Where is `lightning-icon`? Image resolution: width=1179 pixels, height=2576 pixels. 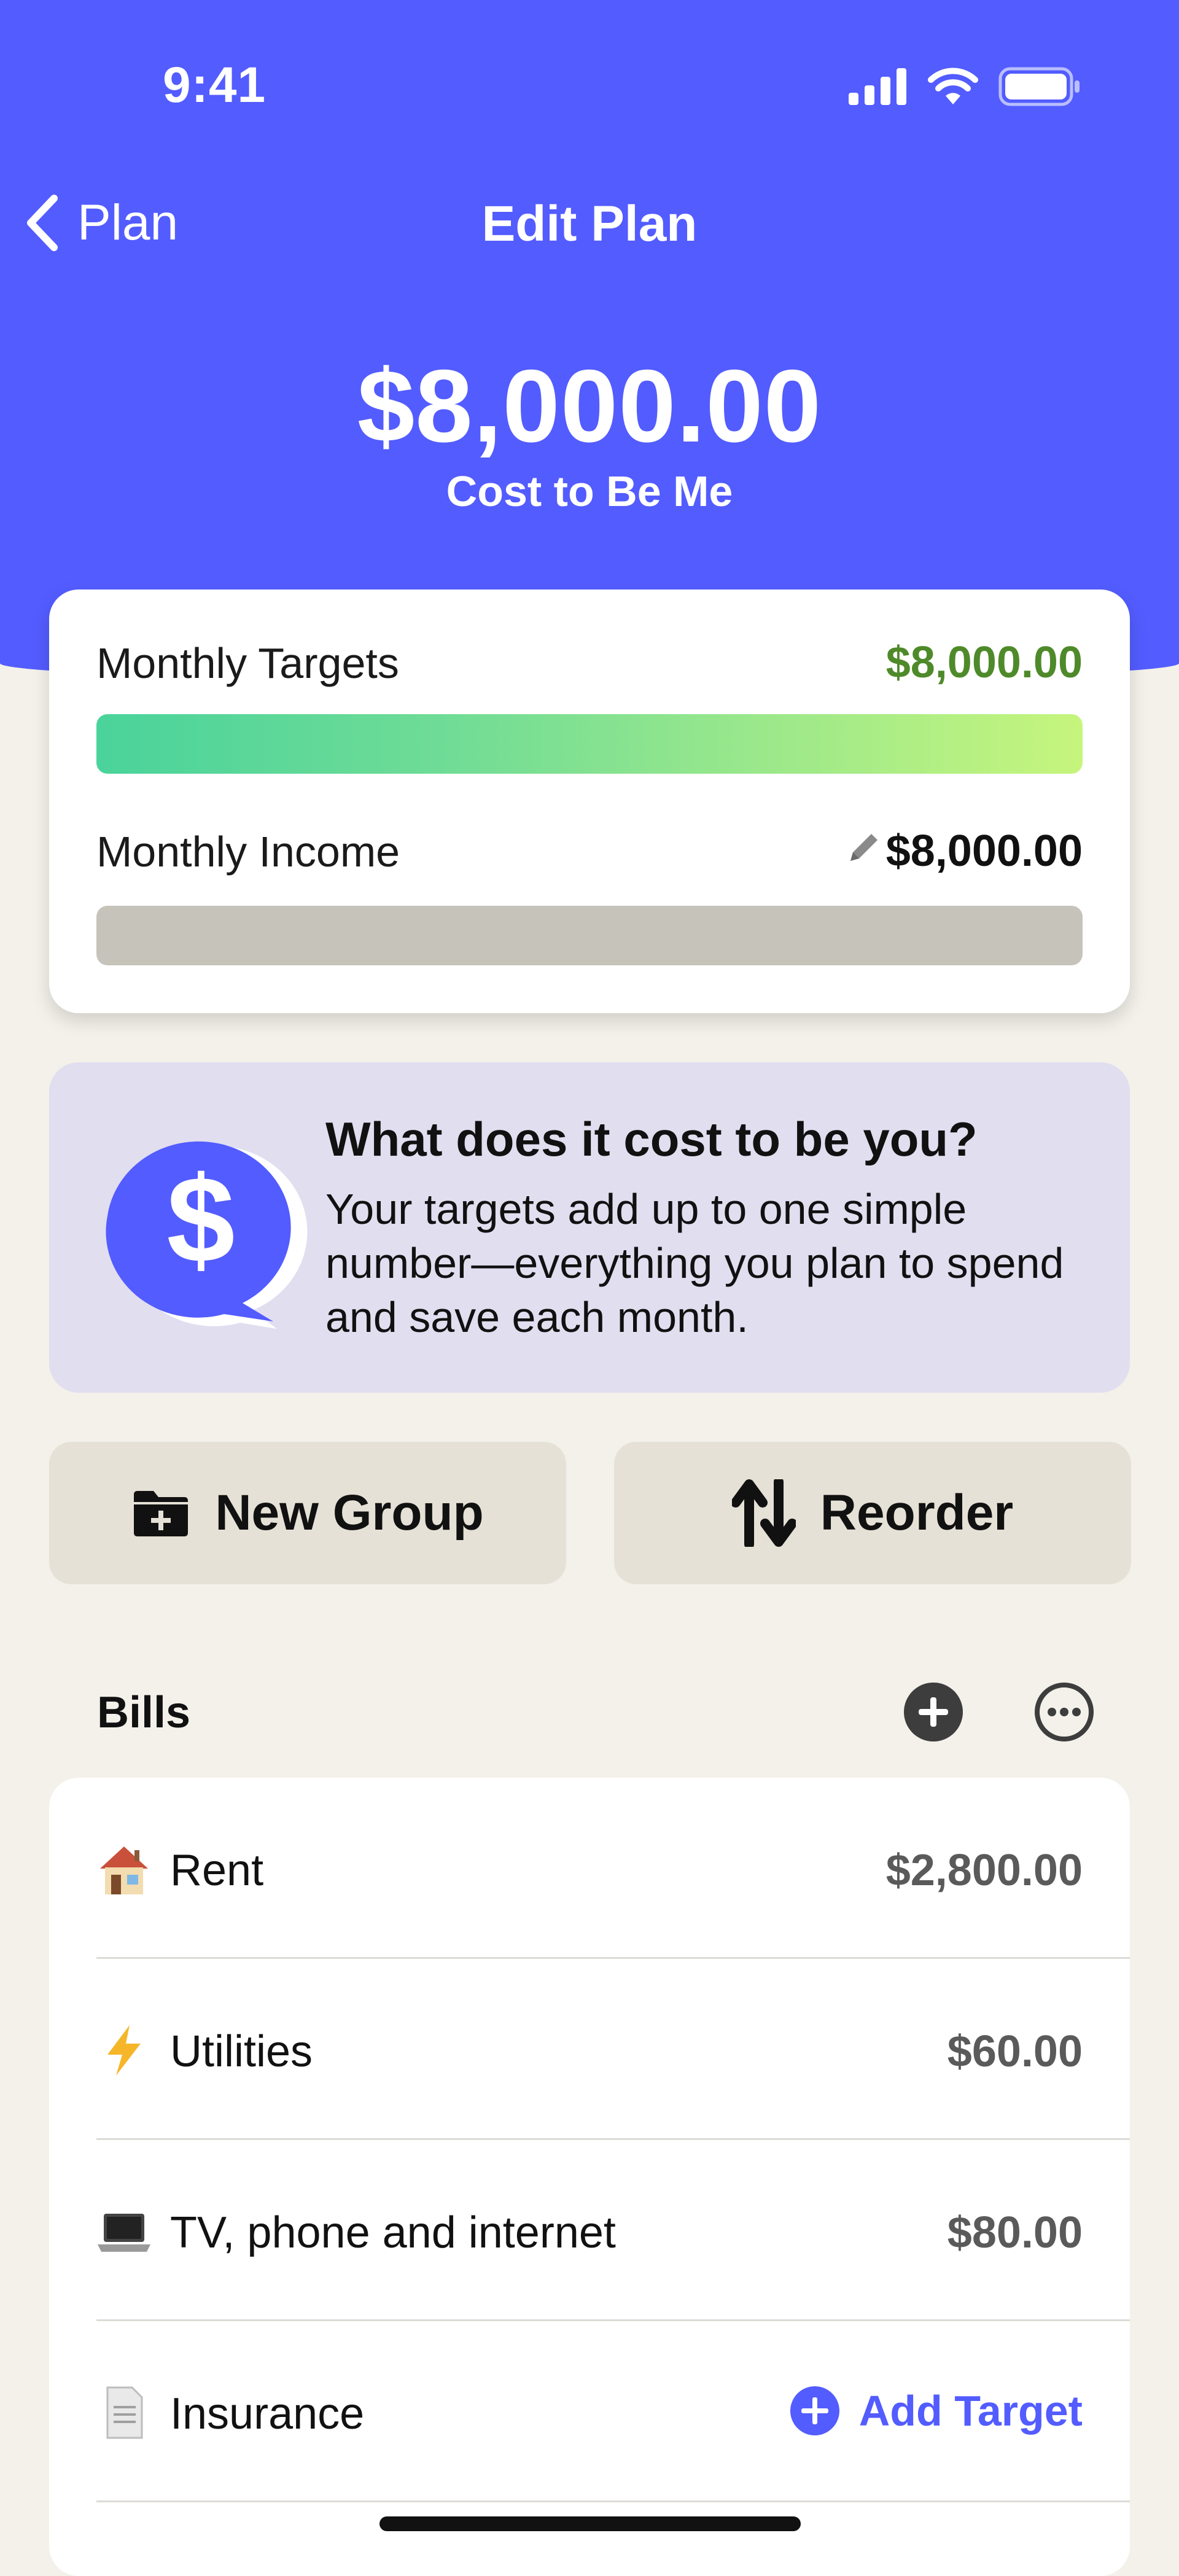 lightning-icon is located at coordinates (124, 2050).